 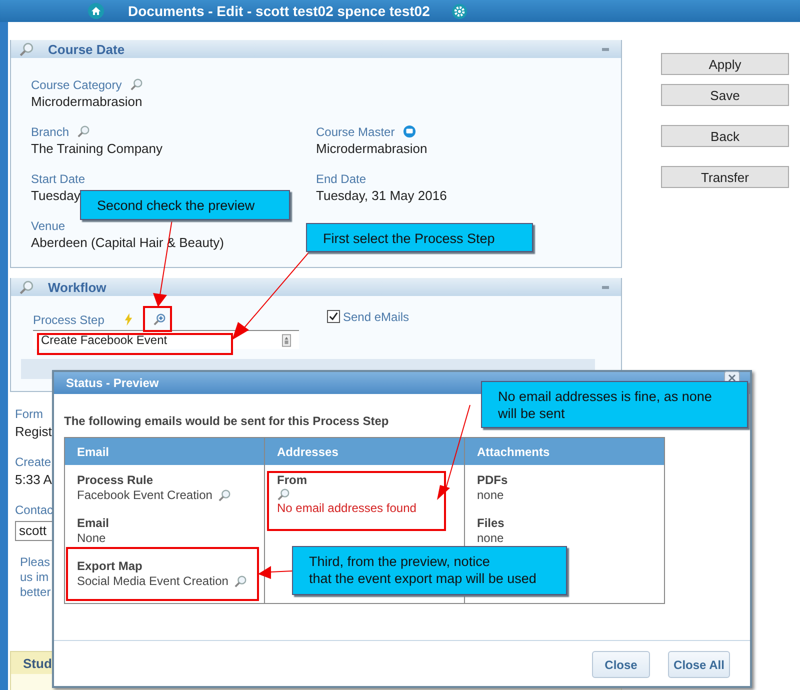 I want to click on field-label: Branch, so click(x=50, y=131).